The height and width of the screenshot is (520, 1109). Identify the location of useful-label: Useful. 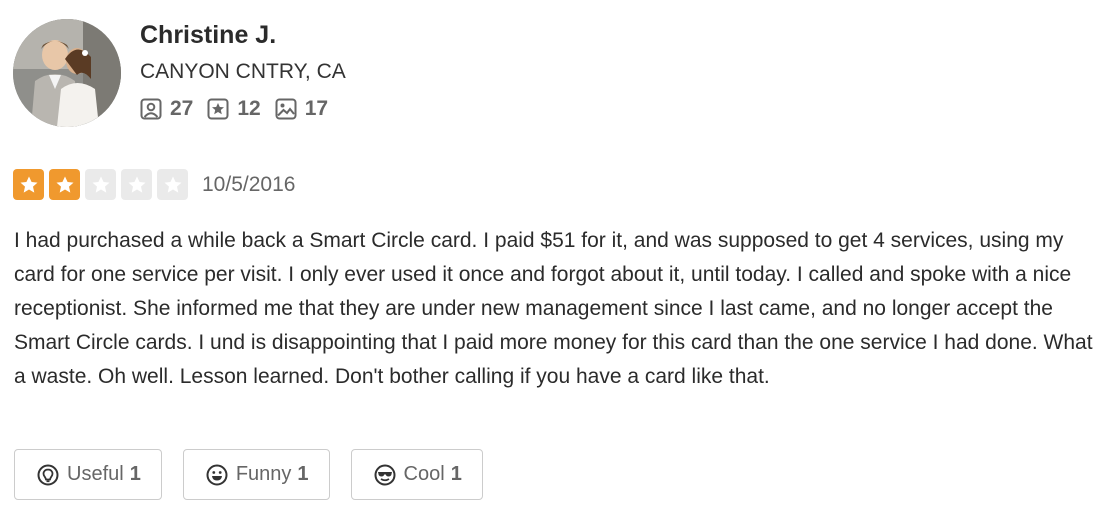
(95, 474).